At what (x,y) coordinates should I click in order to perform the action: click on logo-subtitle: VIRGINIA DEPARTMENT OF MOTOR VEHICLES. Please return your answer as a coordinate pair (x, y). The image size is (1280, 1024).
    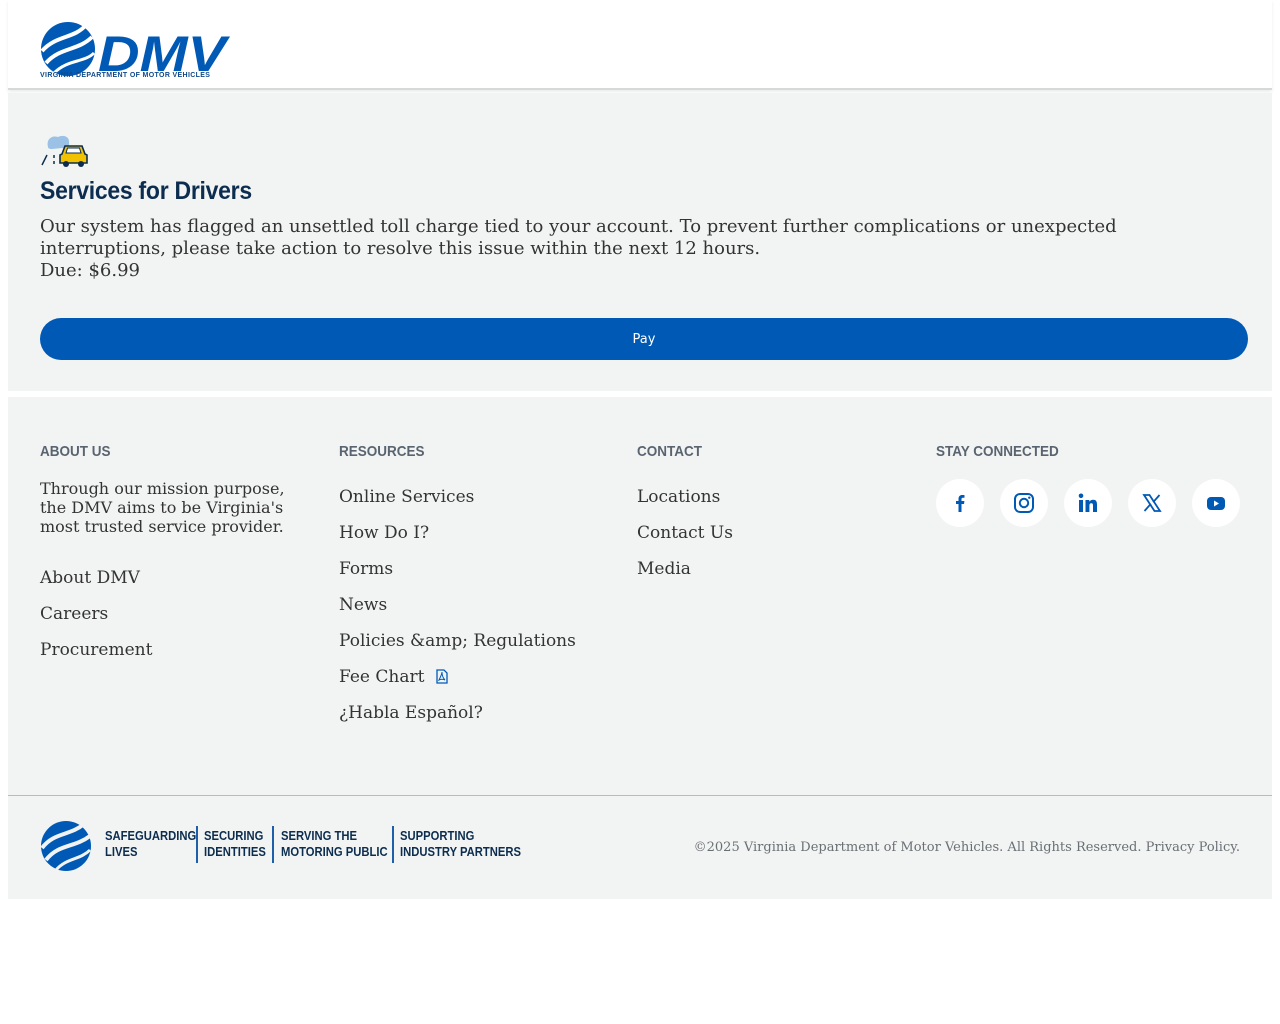
    Looking at the image, I should click on (125, 75).